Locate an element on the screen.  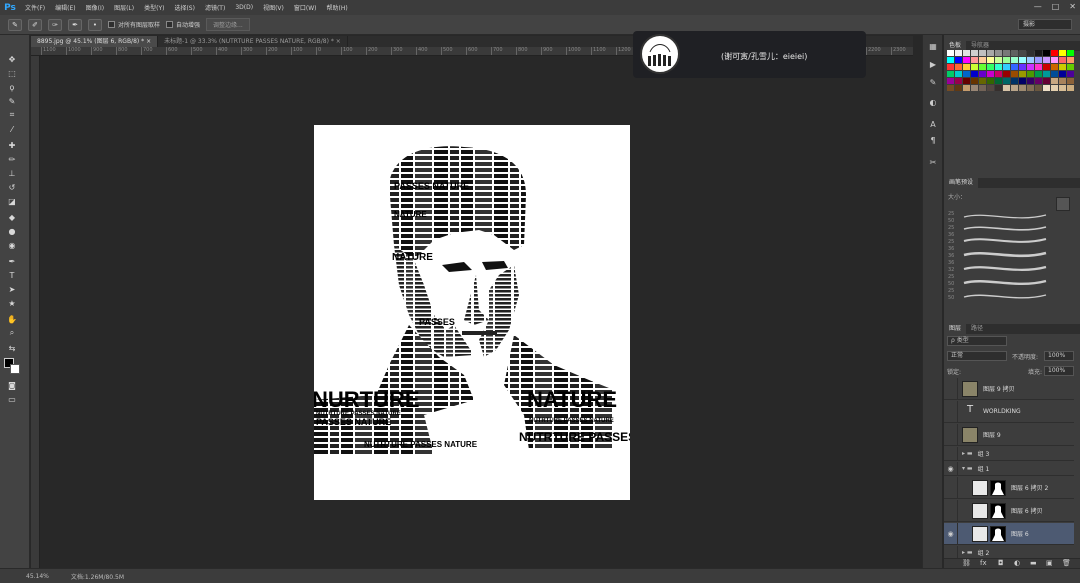
layer-group-row: ▸ ▬ 组 3 is located at coordinates (1009, 453).